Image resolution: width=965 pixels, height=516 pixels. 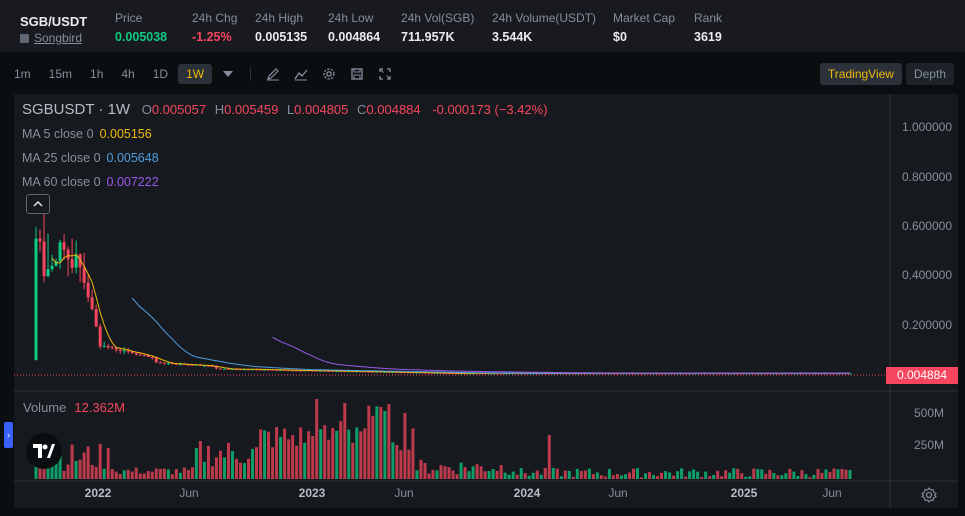 I want to click on stat-label: 24h Chg, so click(x=215, y=18).